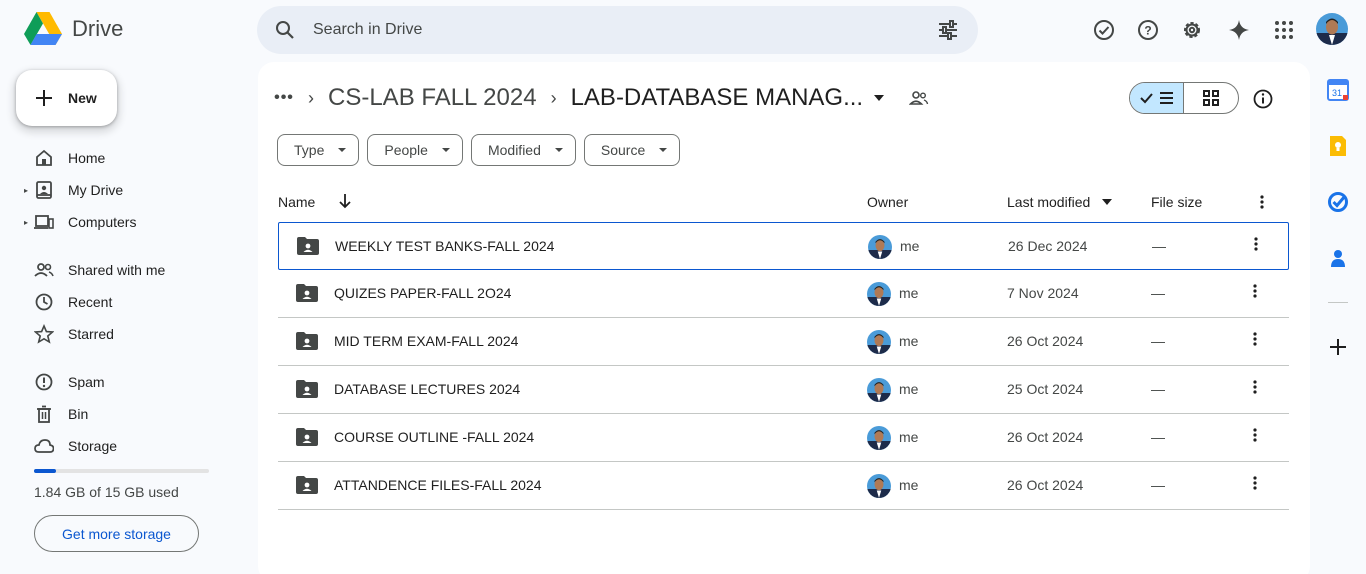  Describe the element at coordinates (345, 201) in the screenshot. I see `sort-arrow-down-icon` at that location.